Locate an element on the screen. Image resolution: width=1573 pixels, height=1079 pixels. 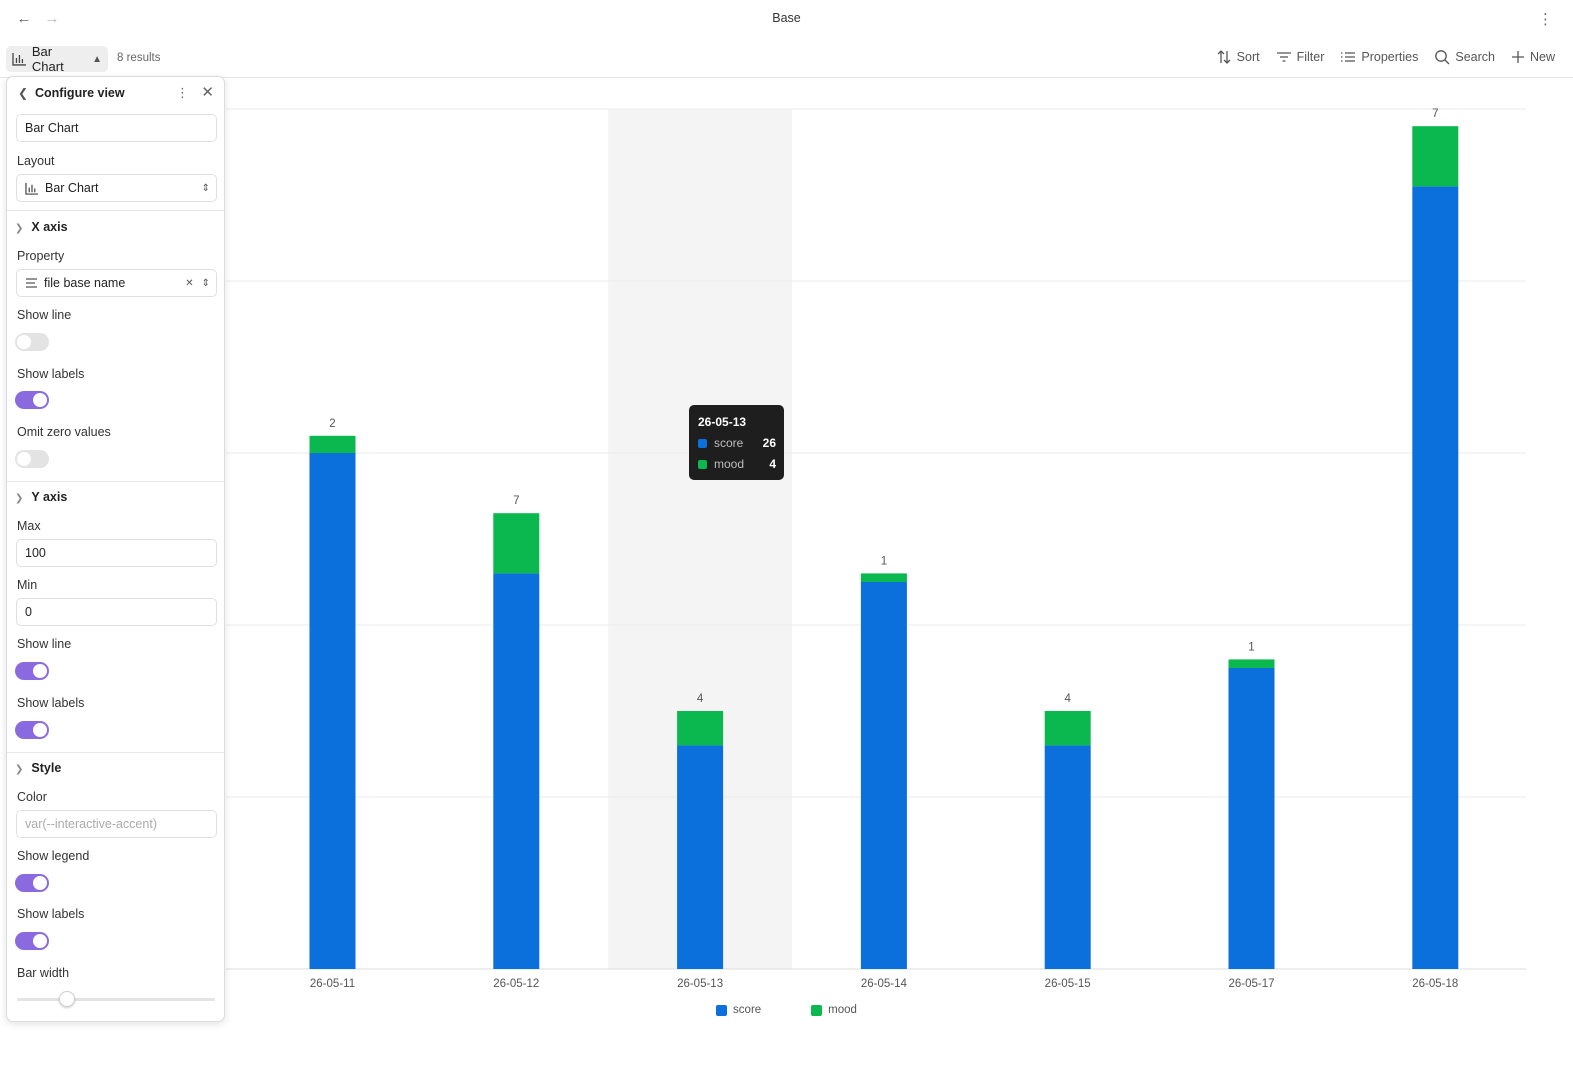
clear-icon: ✕ is located at coordinates (189, 283).